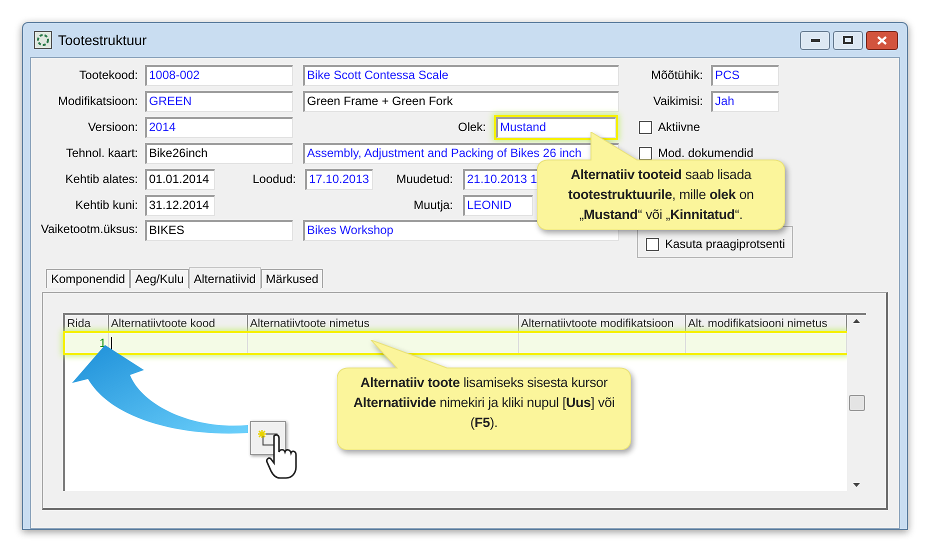 The width and height of the screenshot is (930, 554). I want to click on close-button, so click(882, 40).